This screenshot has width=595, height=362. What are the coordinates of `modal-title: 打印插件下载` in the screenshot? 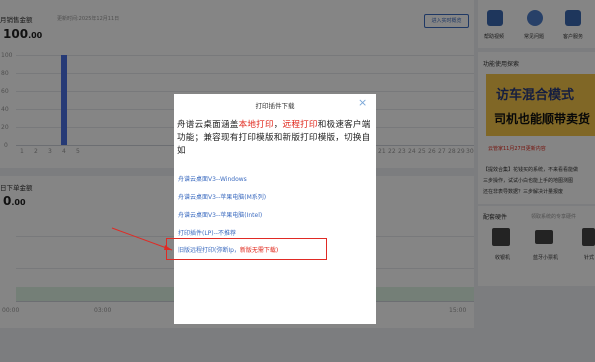 It's located at (275, 106).